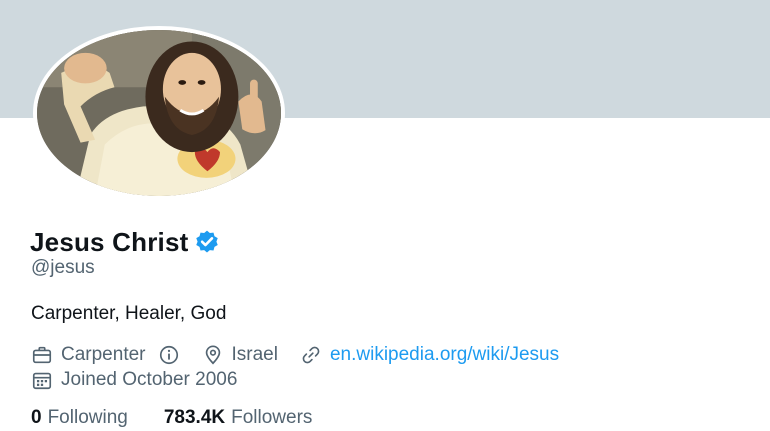  I want to click on briefcase-icon, so click(42, 355).